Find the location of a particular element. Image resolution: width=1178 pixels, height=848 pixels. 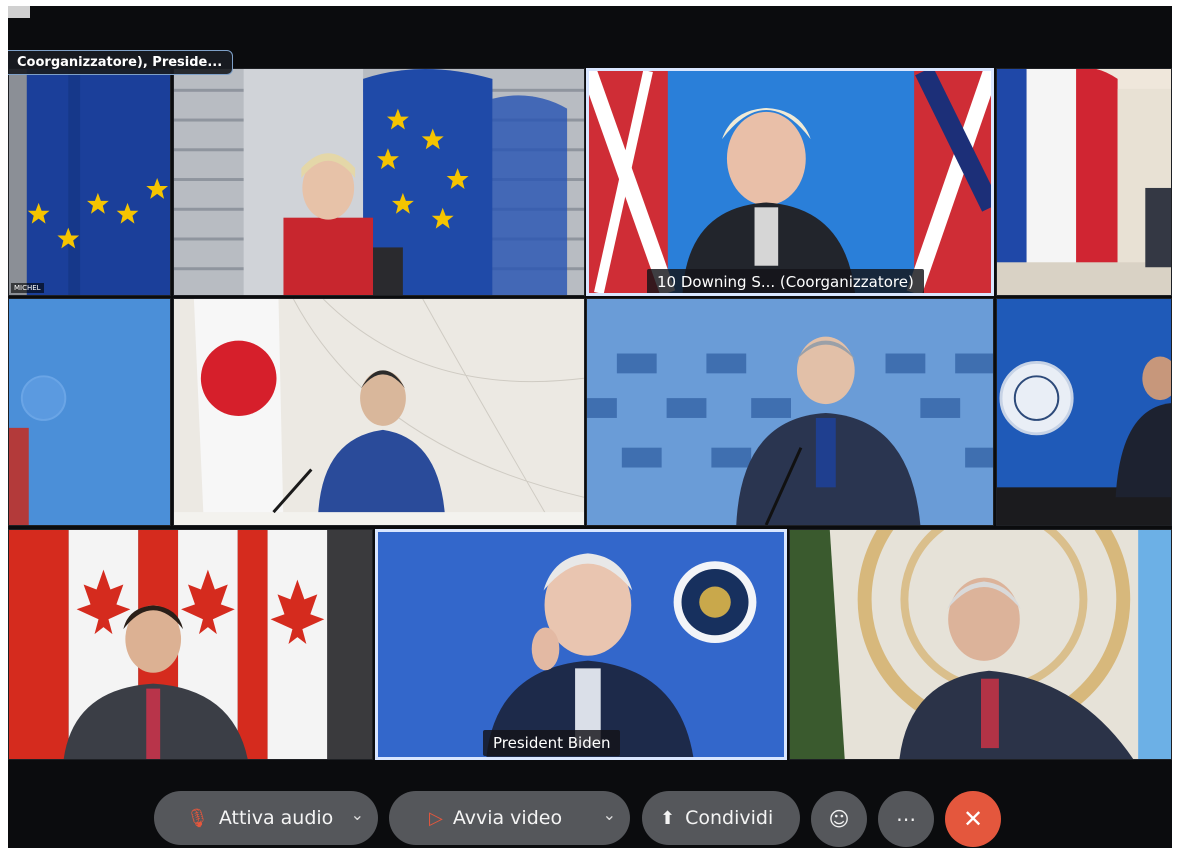

french-flag-background is located at coordinates (1084, 182).